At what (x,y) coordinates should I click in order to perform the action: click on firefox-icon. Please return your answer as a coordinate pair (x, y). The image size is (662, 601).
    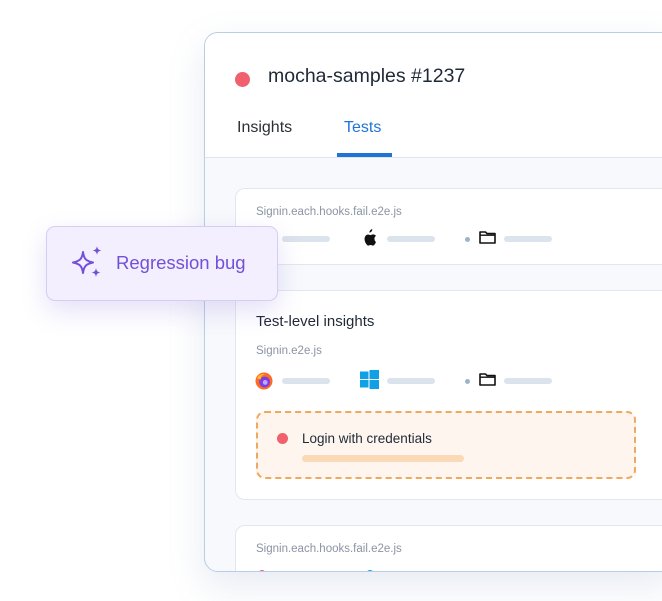
    Looking at the image, I should click on (264, 381).